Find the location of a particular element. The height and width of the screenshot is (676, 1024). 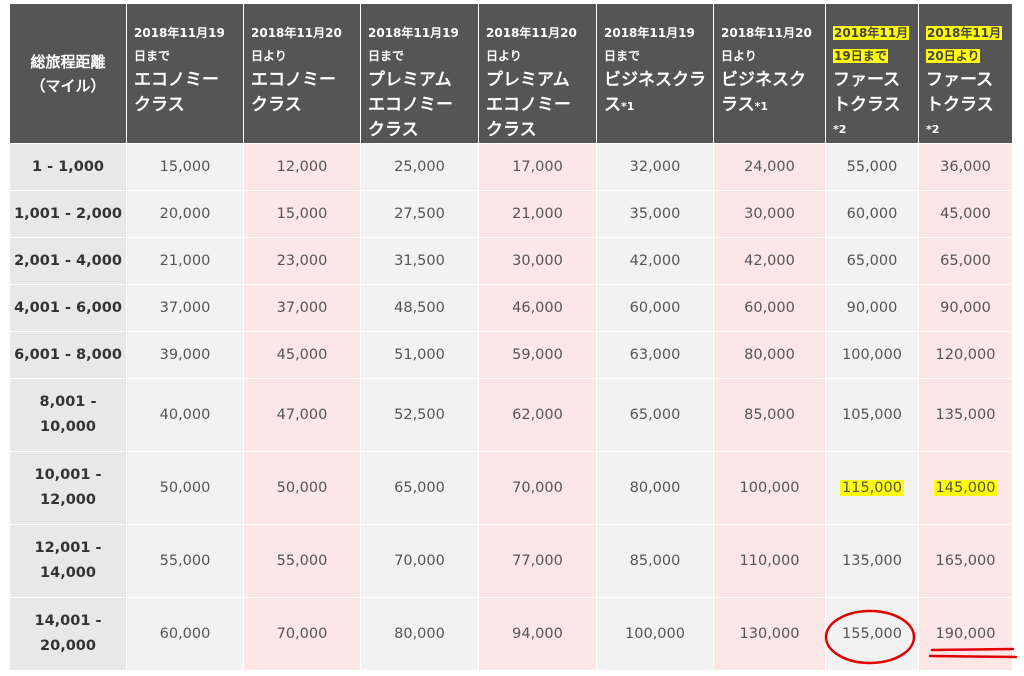

column-class-name: プレミアム is located at coordinates (528, 80).